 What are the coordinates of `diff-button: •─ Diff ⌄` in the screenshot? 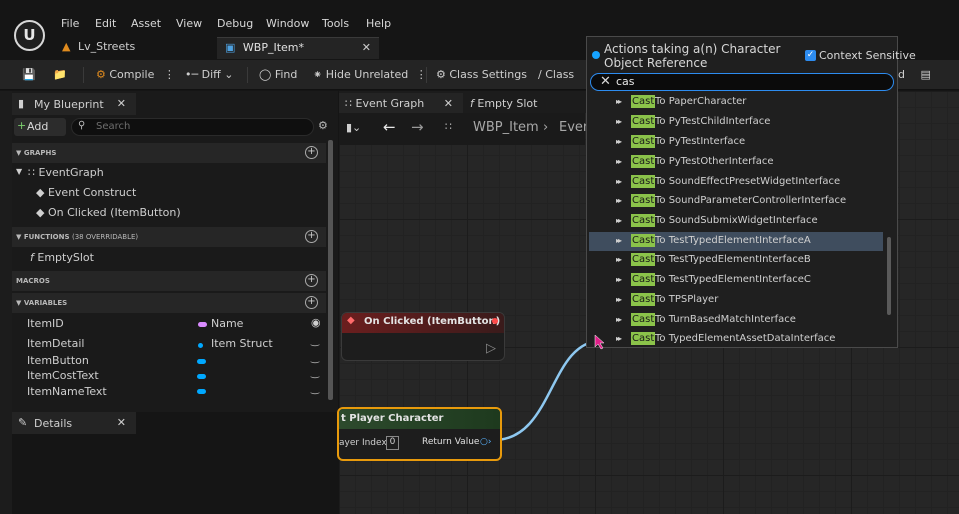 It's located at (209, 74).